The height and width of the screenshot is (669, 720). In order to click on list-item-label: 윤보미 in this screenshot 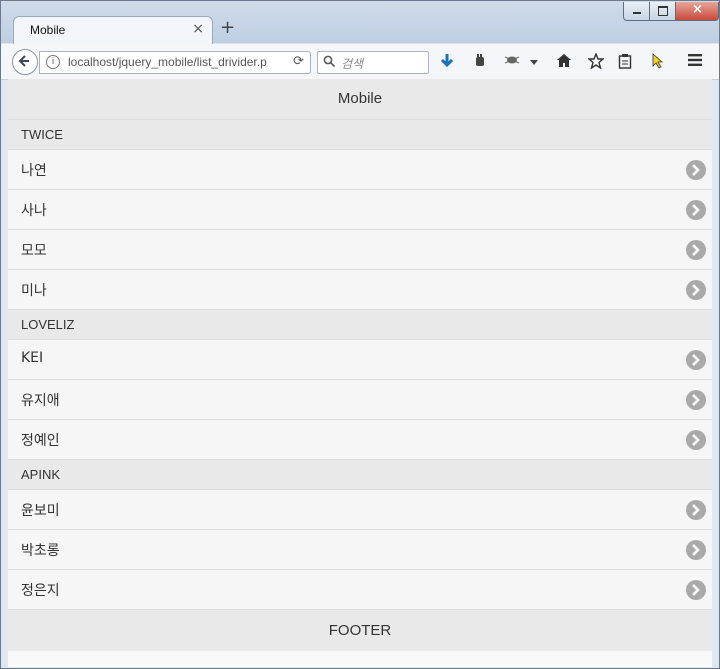, I will do `click(40, 511)`.